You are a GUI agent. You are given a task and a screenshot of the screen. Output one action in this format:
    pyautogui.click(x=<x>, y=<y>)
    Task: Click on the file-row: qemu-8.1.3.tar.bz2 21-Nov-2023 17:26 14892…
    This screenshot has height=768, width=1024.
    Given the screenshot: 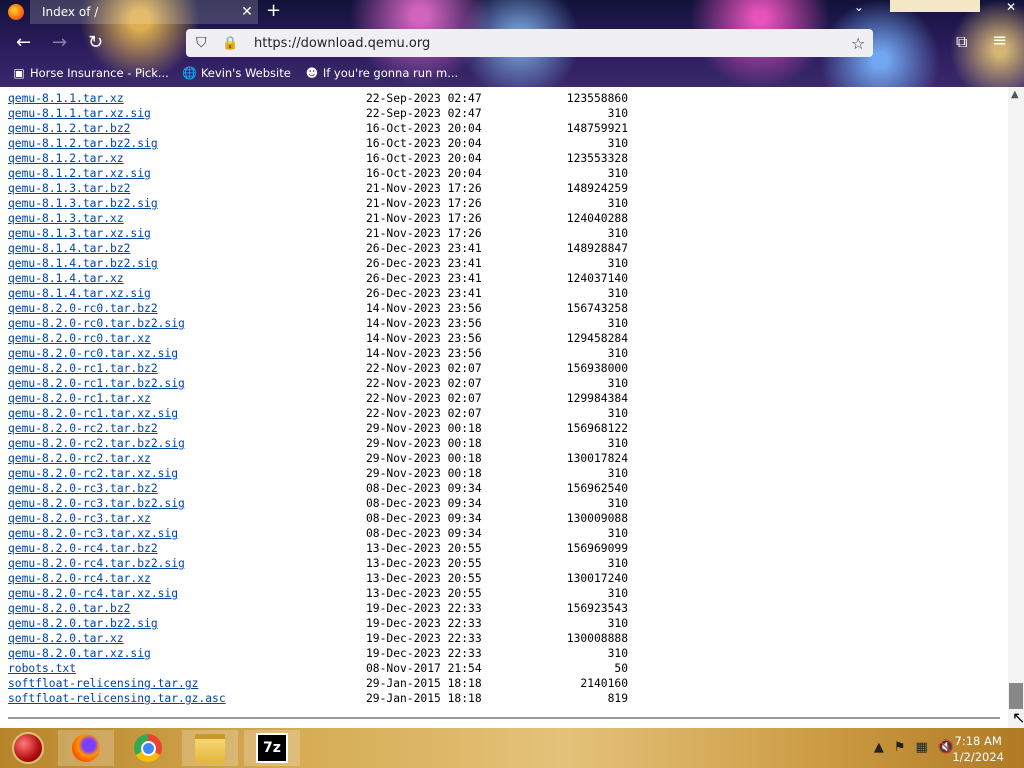 What is the action you would take?
    pyautogui.click(x=318, y=188)
    